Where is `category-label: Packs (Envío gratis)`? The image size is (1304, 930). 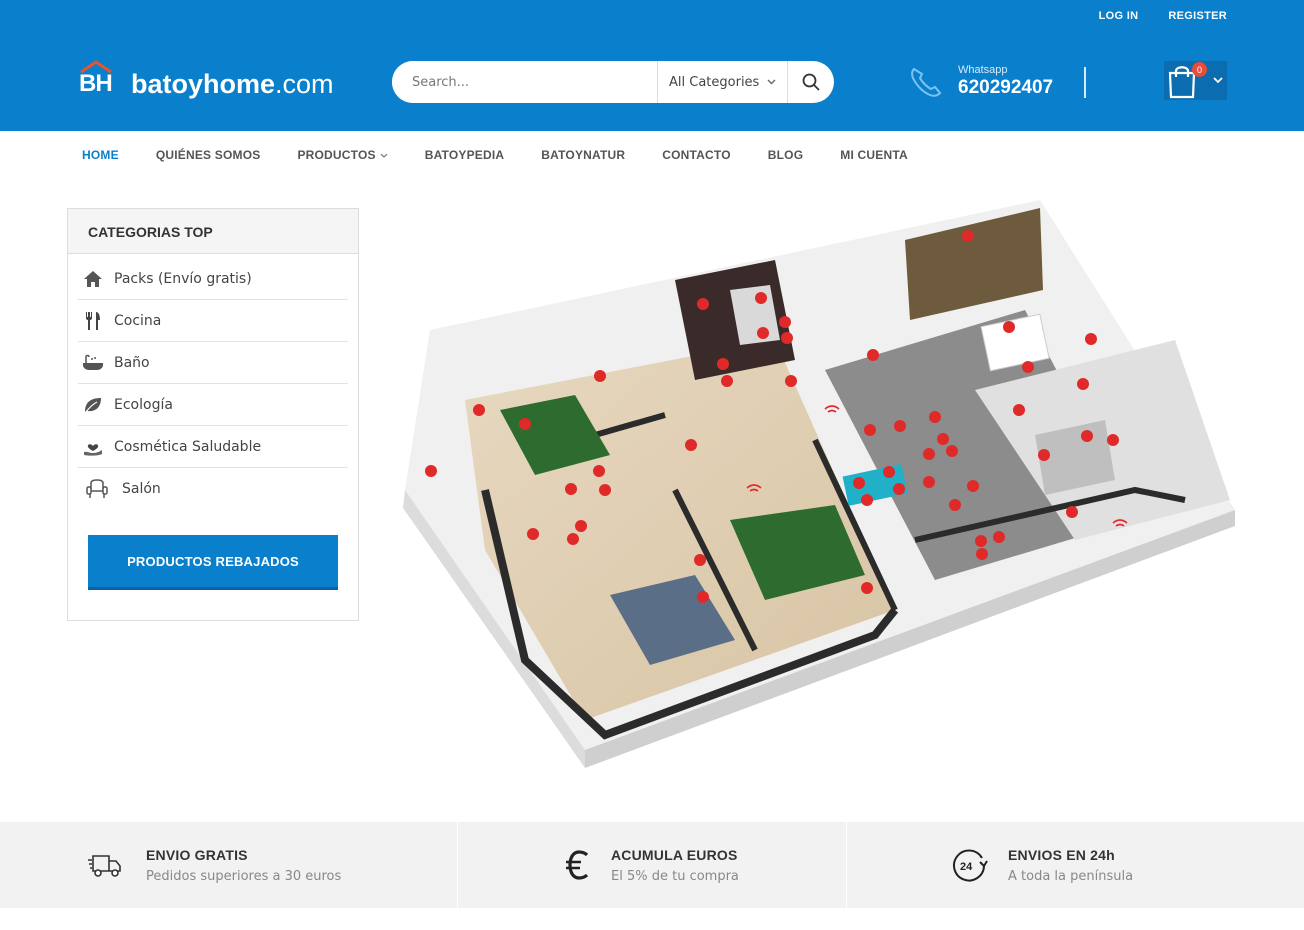 category-label: Packs (Envío gratis) is located at coordinates (183, 278).